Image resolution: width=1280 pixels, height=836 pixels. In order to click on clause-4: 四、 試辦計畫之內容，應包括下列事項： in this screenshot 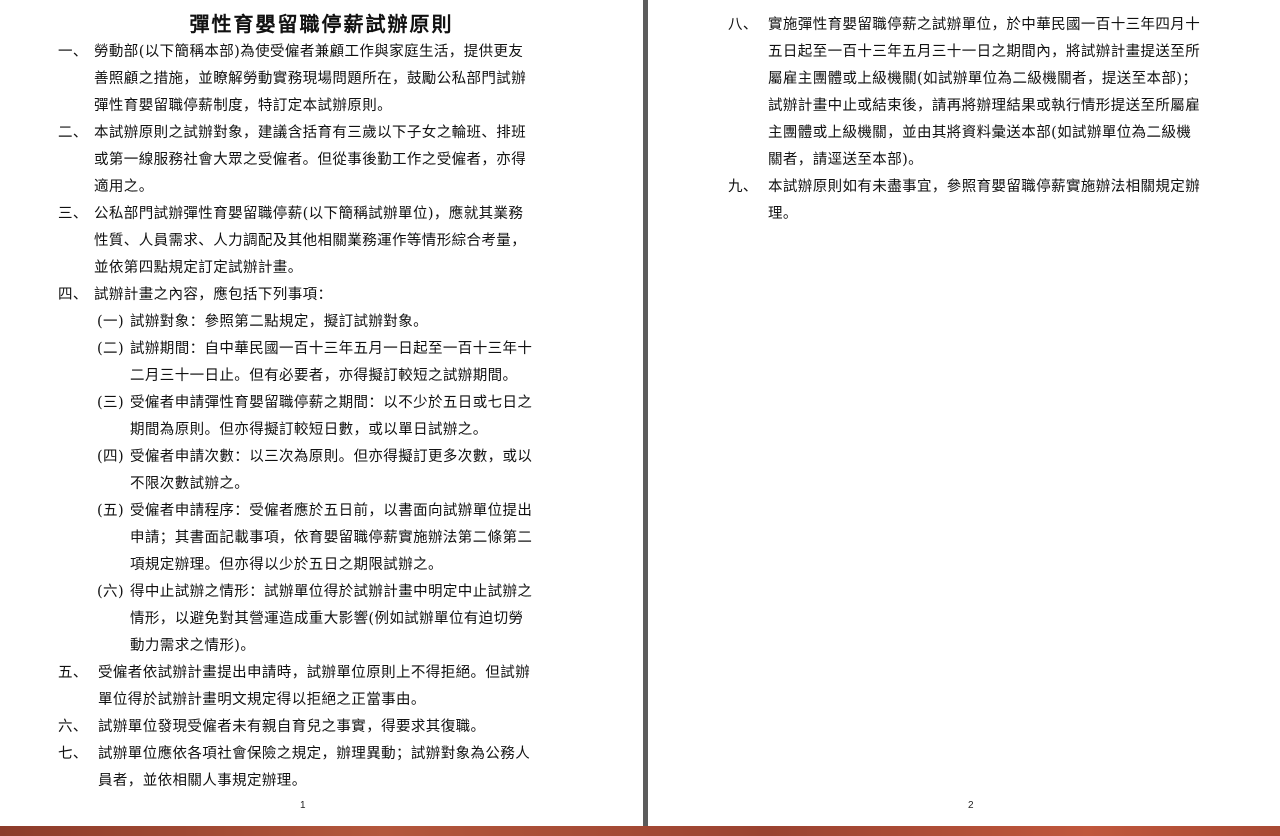, I will do `click(304, 295)`.